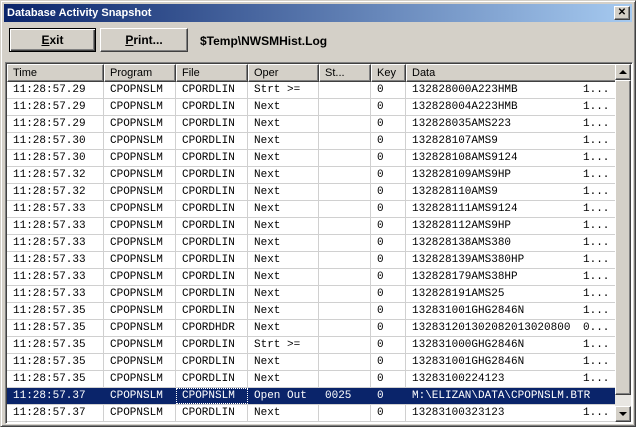  What do you see at coordinates (465, 158) in the screenshot?
I see `cell-data-text: 132828108AMS9124` at bounding box center [465, 158].